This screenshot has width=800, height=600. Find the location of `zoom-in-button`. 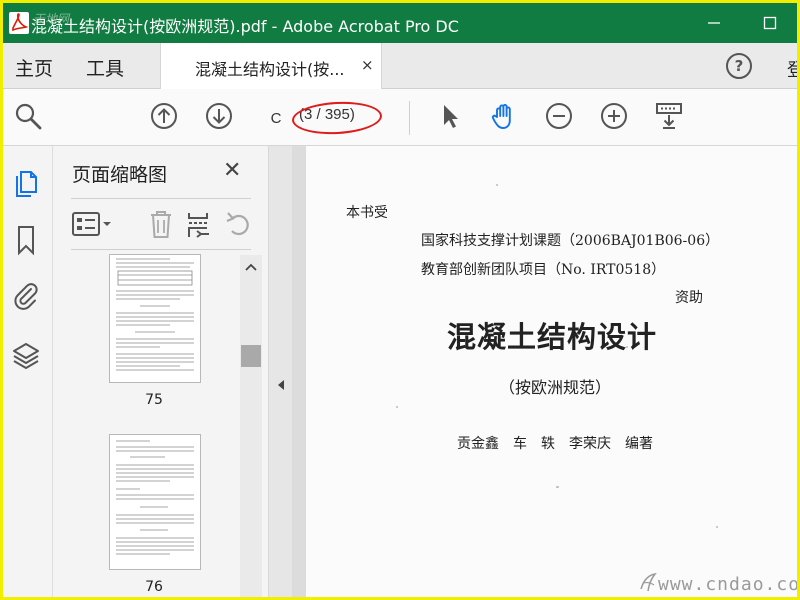

zoom-in-button is located at coordinates (614, 116).